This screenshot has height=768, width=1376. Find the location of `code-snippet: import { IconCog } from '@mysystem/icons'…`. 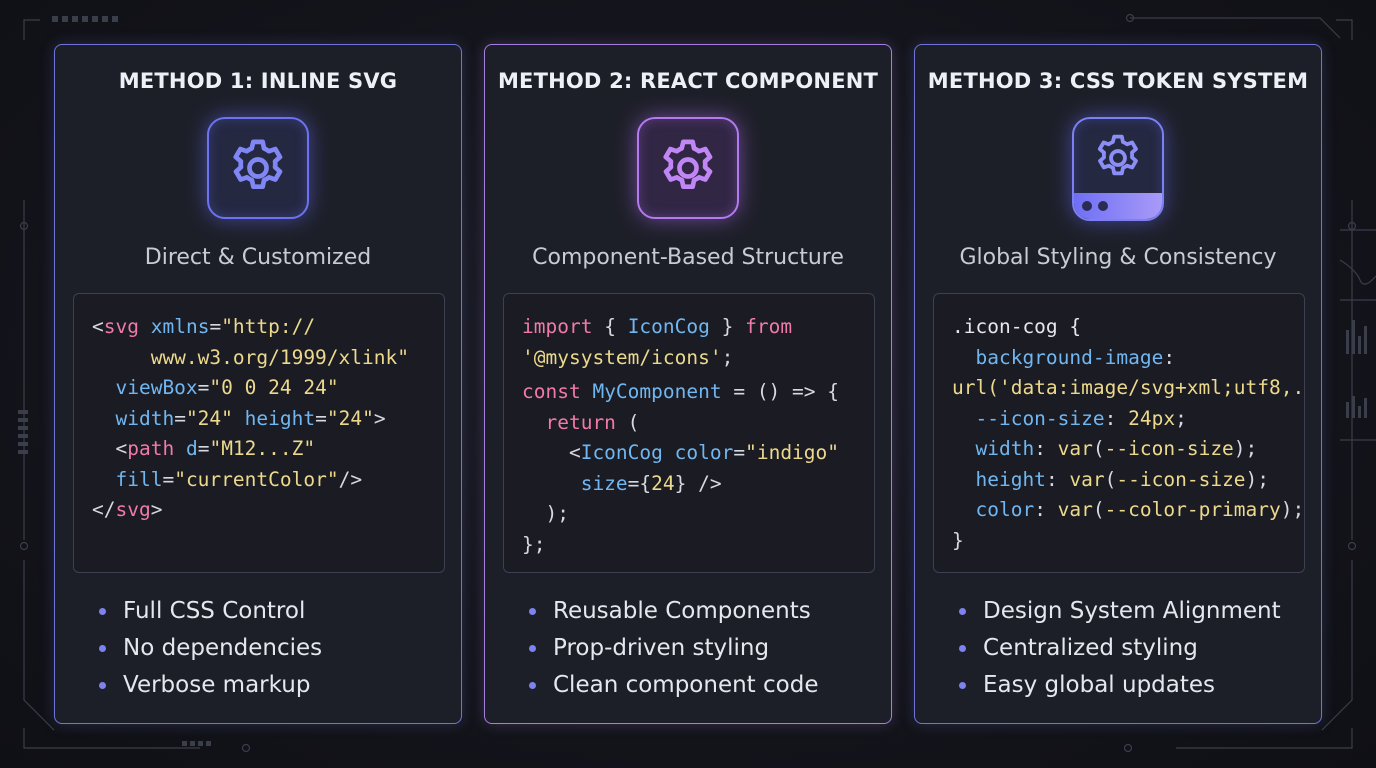

code-snippet: import { IconCog } from '@mysystem/icons'… is located at coordinates (689, 433).